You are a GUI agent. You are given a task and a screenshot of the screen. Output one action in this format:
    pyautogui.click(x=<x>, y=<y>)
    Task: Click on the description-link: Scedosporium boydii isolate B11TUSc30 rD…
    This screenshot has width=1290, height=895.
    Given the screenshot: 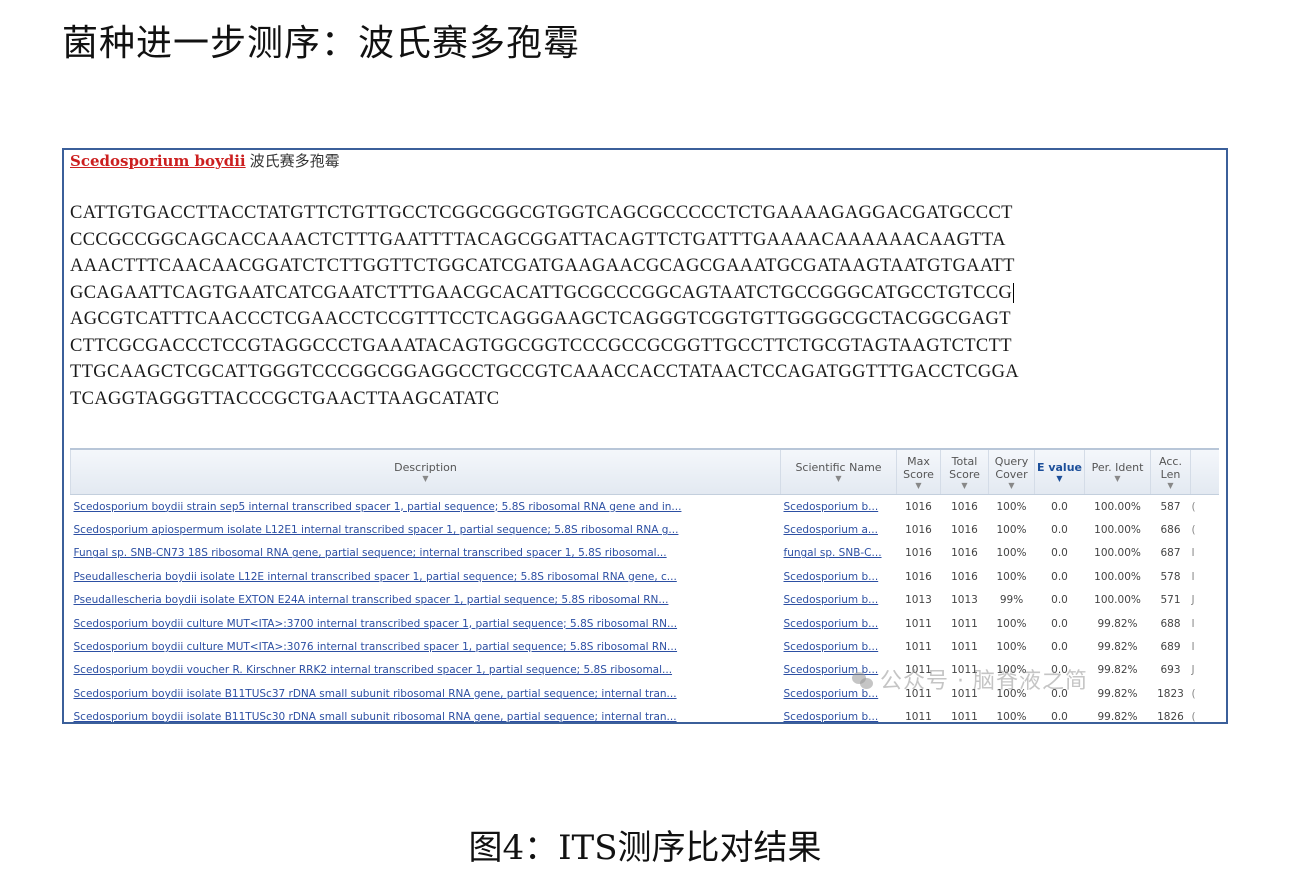 What is the action you would take?
    pyautogui.click(x=426, y=714)
    